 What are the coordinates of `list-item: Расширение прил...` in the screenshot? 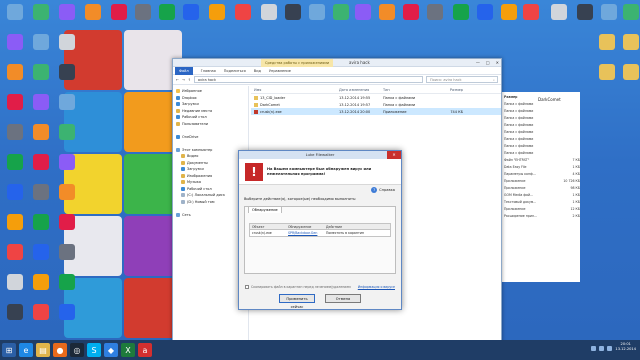 It's located at (531, 216).